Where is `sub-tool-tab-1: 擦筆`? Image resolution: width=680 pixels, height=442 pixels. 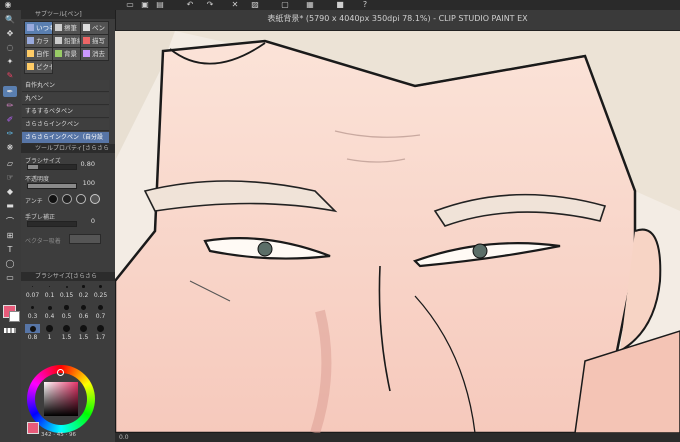
sub-tool-tab-1: 擦筆 is located at coordinates (66, 28).